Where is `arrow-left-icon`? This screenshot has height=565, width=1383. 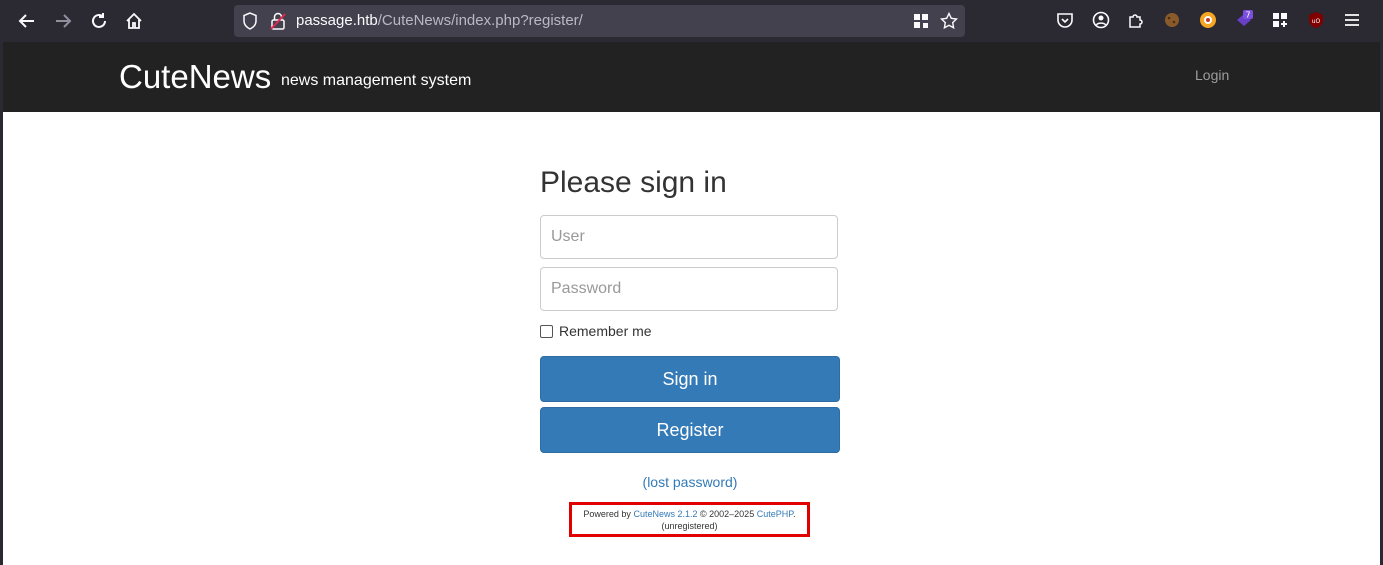 arrow-left-icon is located at coordinates (26, 21).